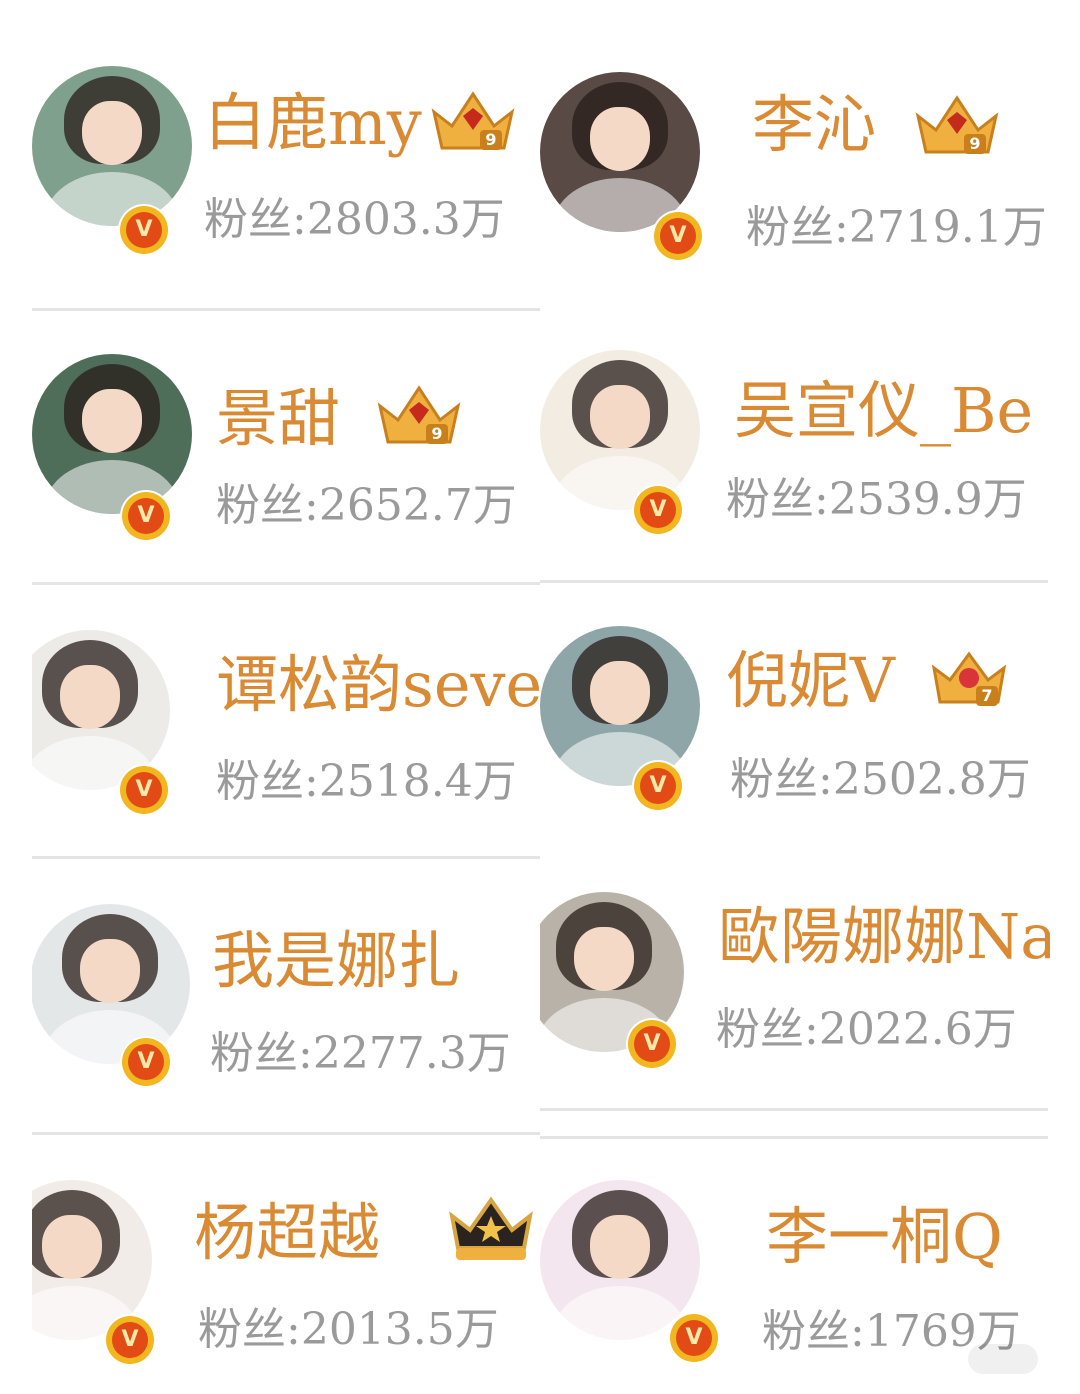  I want to click on profile-card: V 杨超越 粉丝:2013.5万, so click(287, 1271).